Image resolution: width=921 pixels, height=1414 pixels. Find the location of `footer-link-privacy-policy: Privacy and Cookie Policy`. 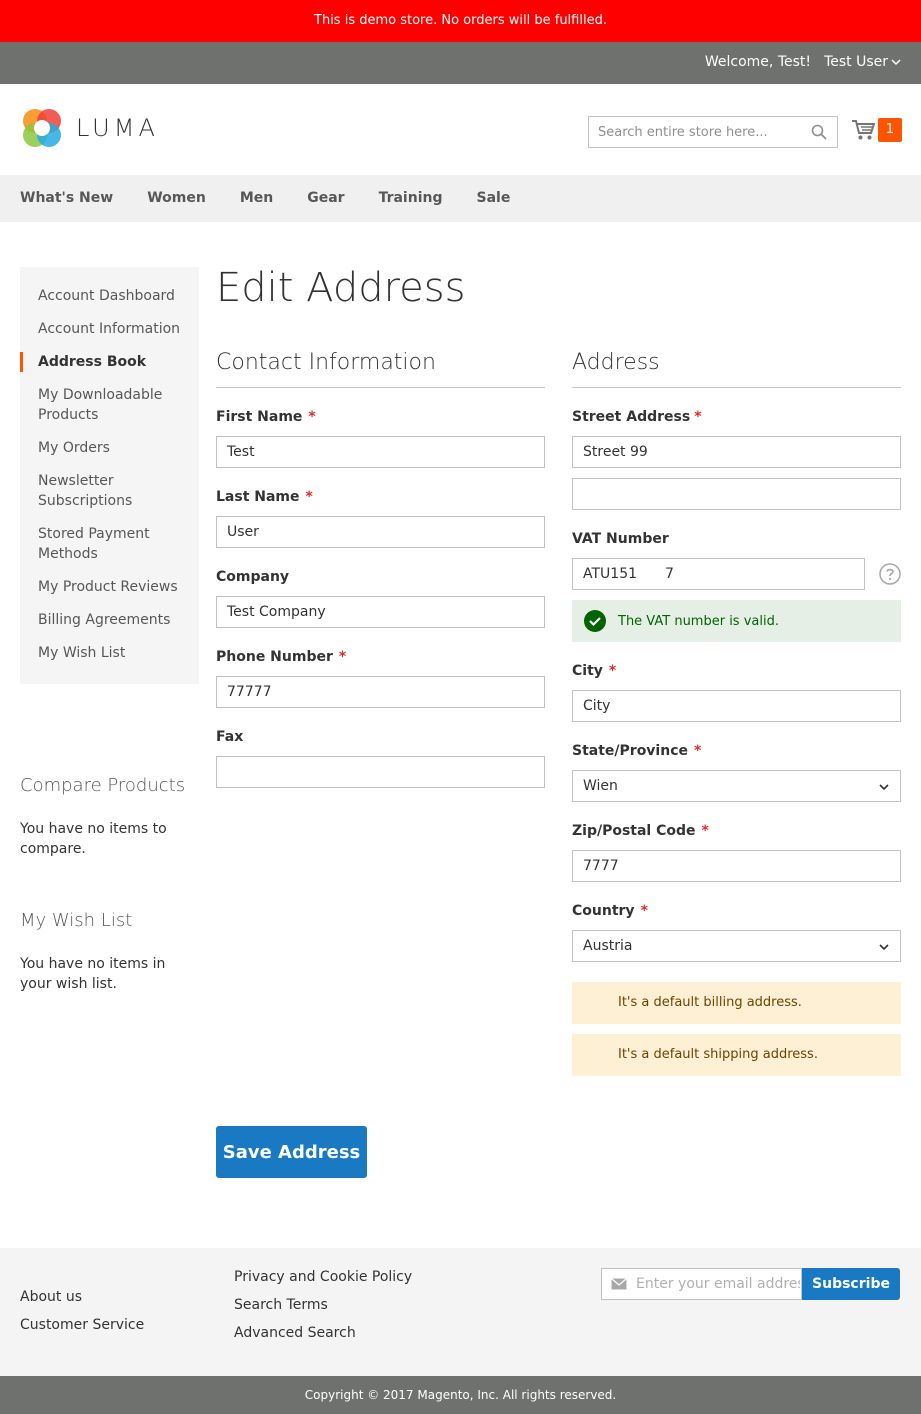

footer-link-privacy-policy: Privacy and Cookie Policy is located at coordinates (323, 1277).